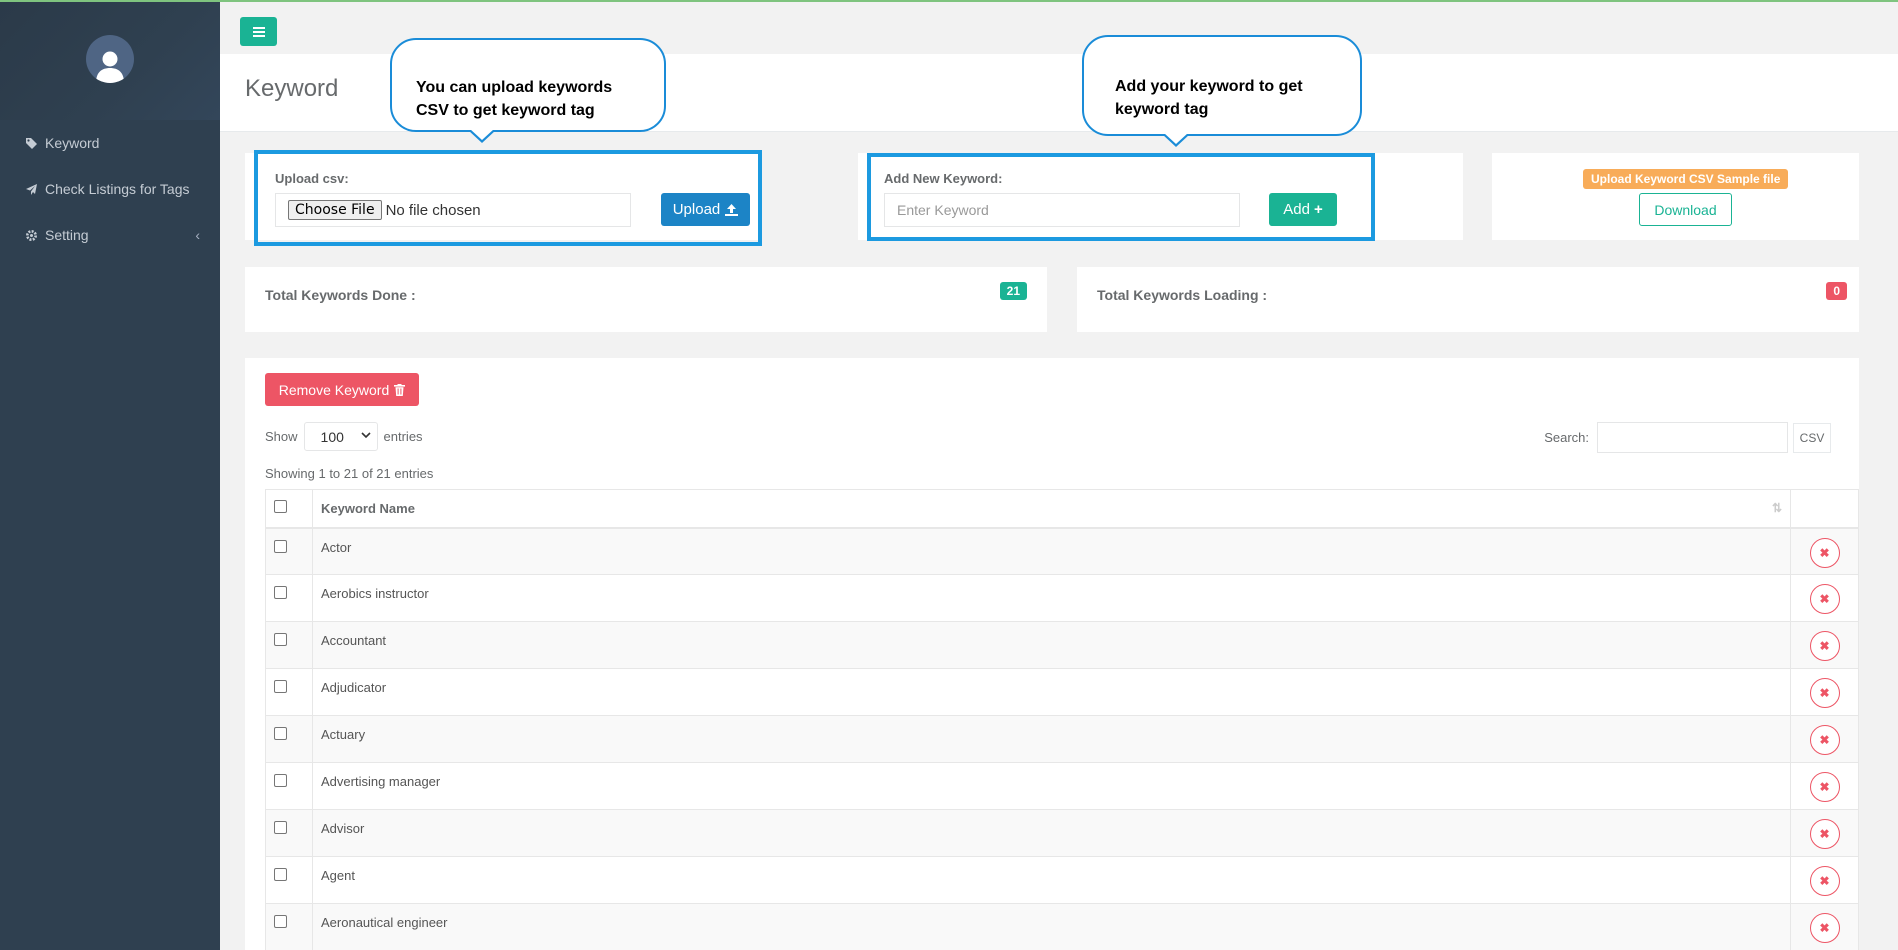  I want to click on sidebar-item-check-listings: Check Listings for Tags, so click(110, 189).